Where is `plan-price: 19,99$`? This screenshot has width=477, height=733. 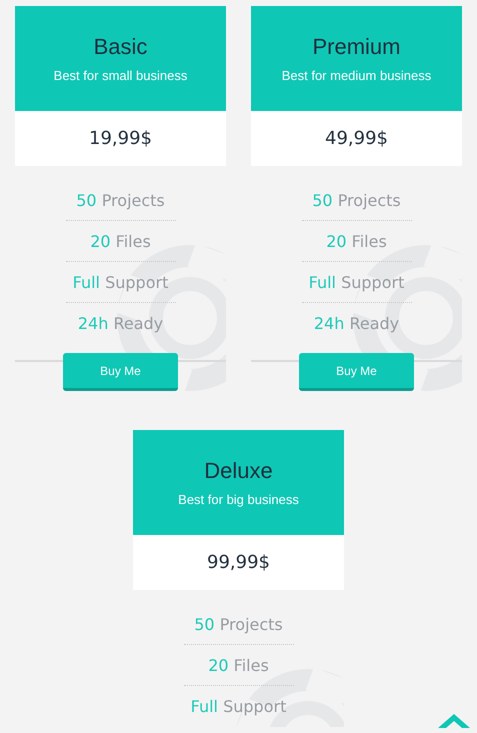
plan-price: 19,99$ is located at coordinates (120, 138).